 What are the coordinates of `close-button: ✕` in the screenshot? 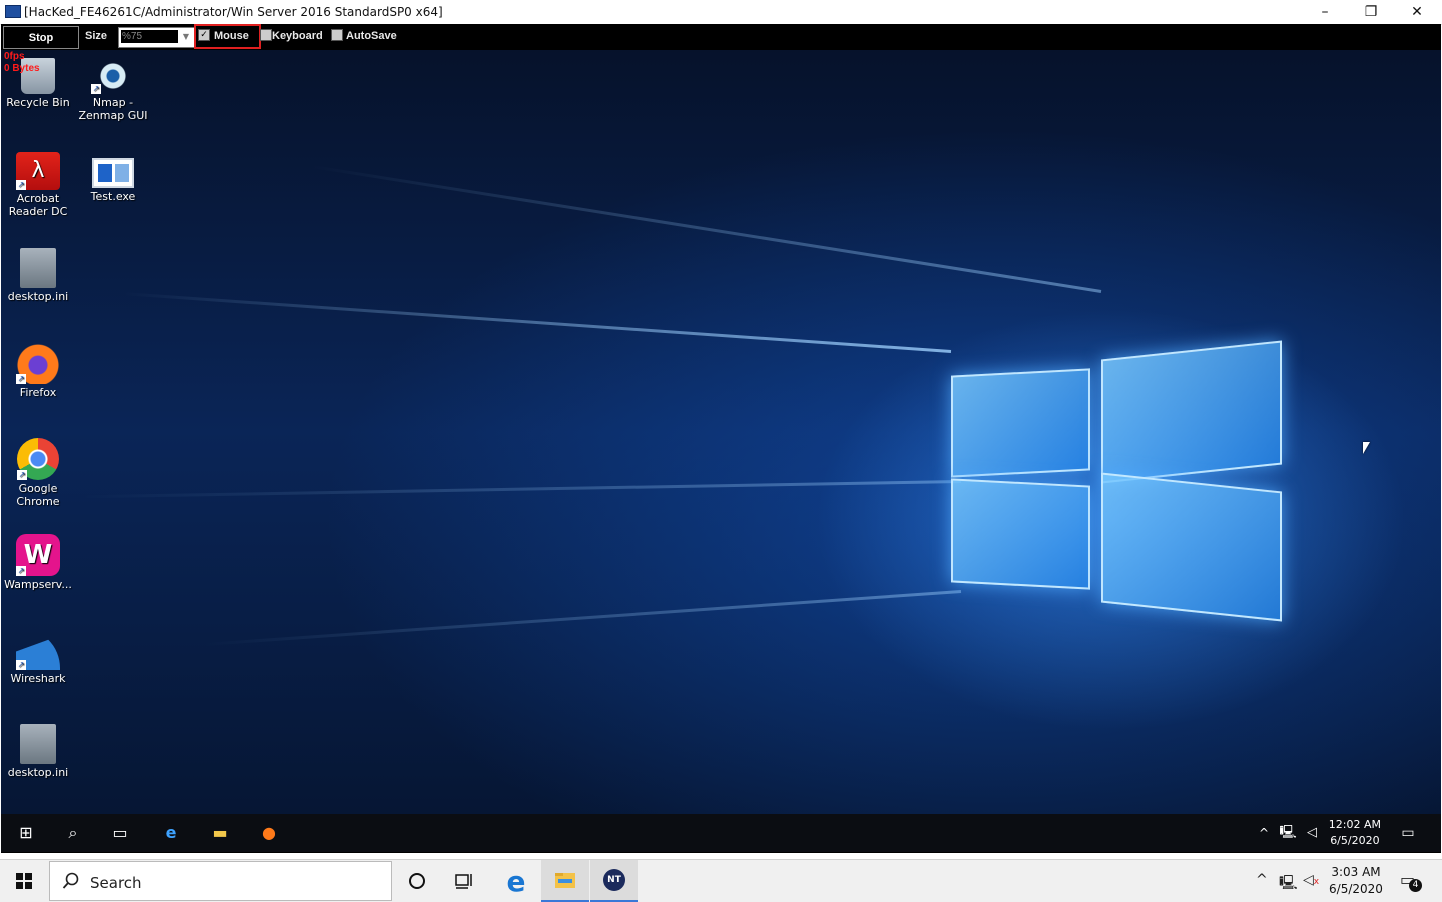 It's located at (1417, 12).